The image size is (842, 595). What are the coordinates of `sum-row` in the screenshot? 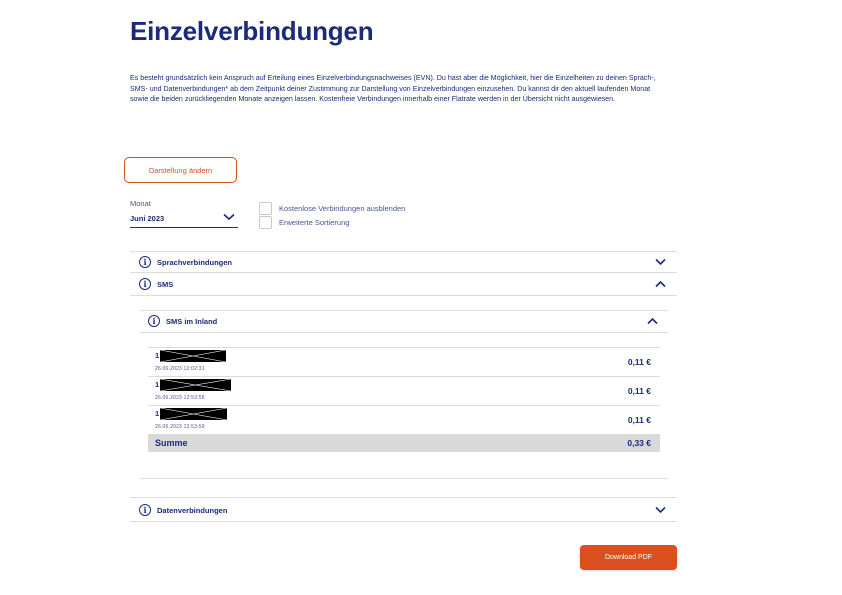 It's located at (404, 443).